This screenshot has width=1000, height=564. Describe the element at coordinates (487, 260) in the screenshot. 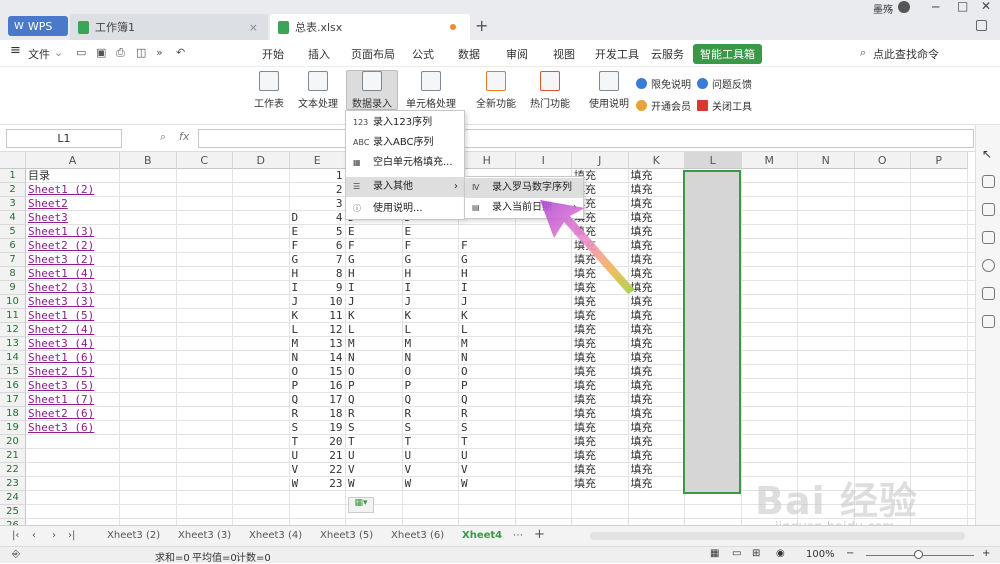

I see `cell: G` at that location.